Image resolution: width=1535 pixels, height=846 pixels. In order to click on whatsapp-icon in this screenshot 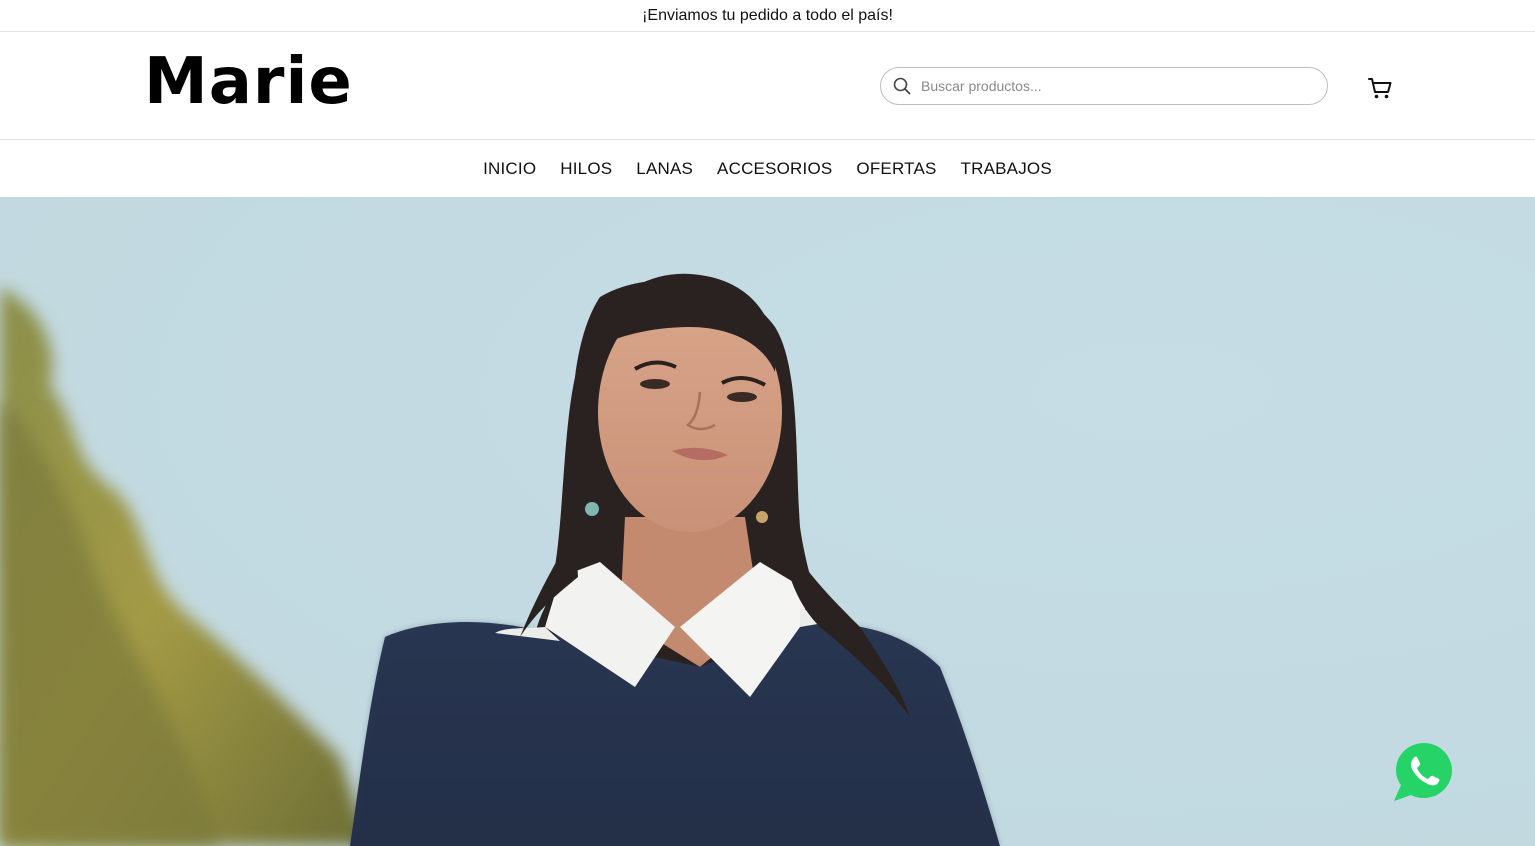, I will do `click(1424, 771)`.